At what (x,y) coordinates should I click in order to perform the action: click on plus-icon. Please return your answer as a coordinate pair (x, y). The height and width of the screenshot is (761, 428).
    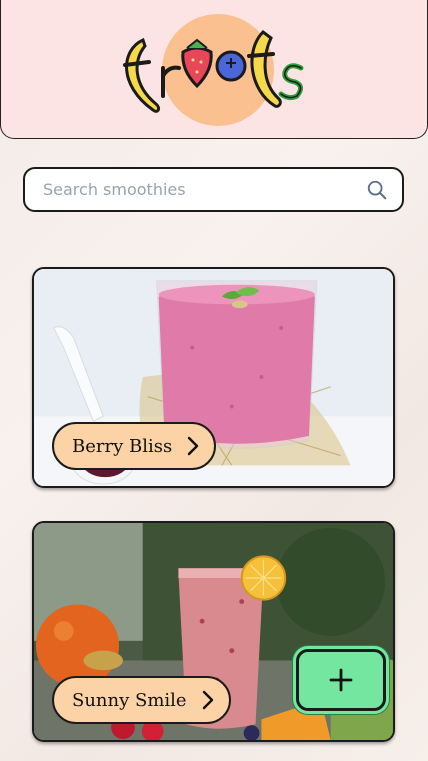
    Looking at the image, I should click on (341, 680).